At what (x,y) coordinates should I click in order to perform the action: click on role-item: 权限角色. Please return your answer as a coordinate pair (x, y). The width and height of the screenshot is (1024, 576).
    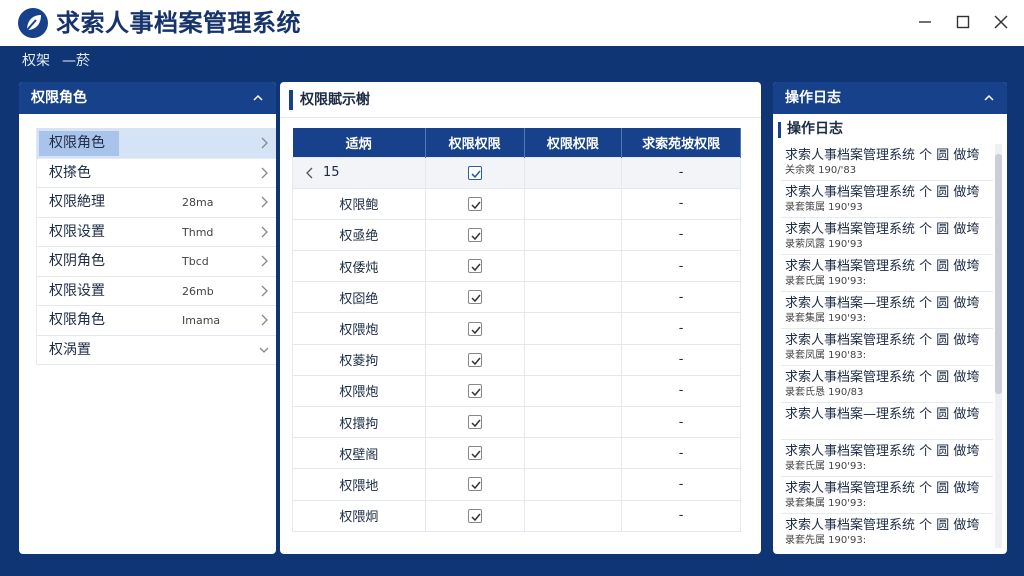
    Looking at the image, I should click on (156, 144).